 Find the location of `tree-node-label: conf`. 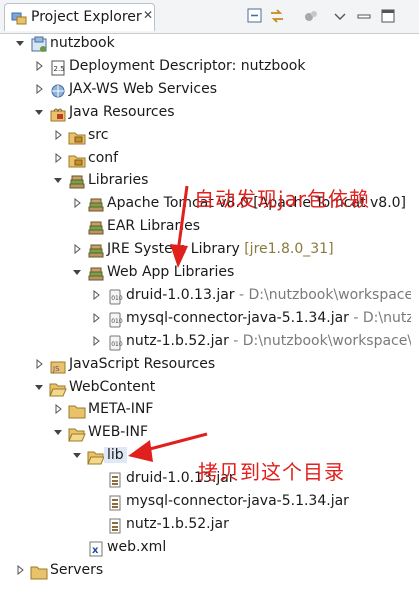

tree-node-label: conf is located at coordinates (103, 157).